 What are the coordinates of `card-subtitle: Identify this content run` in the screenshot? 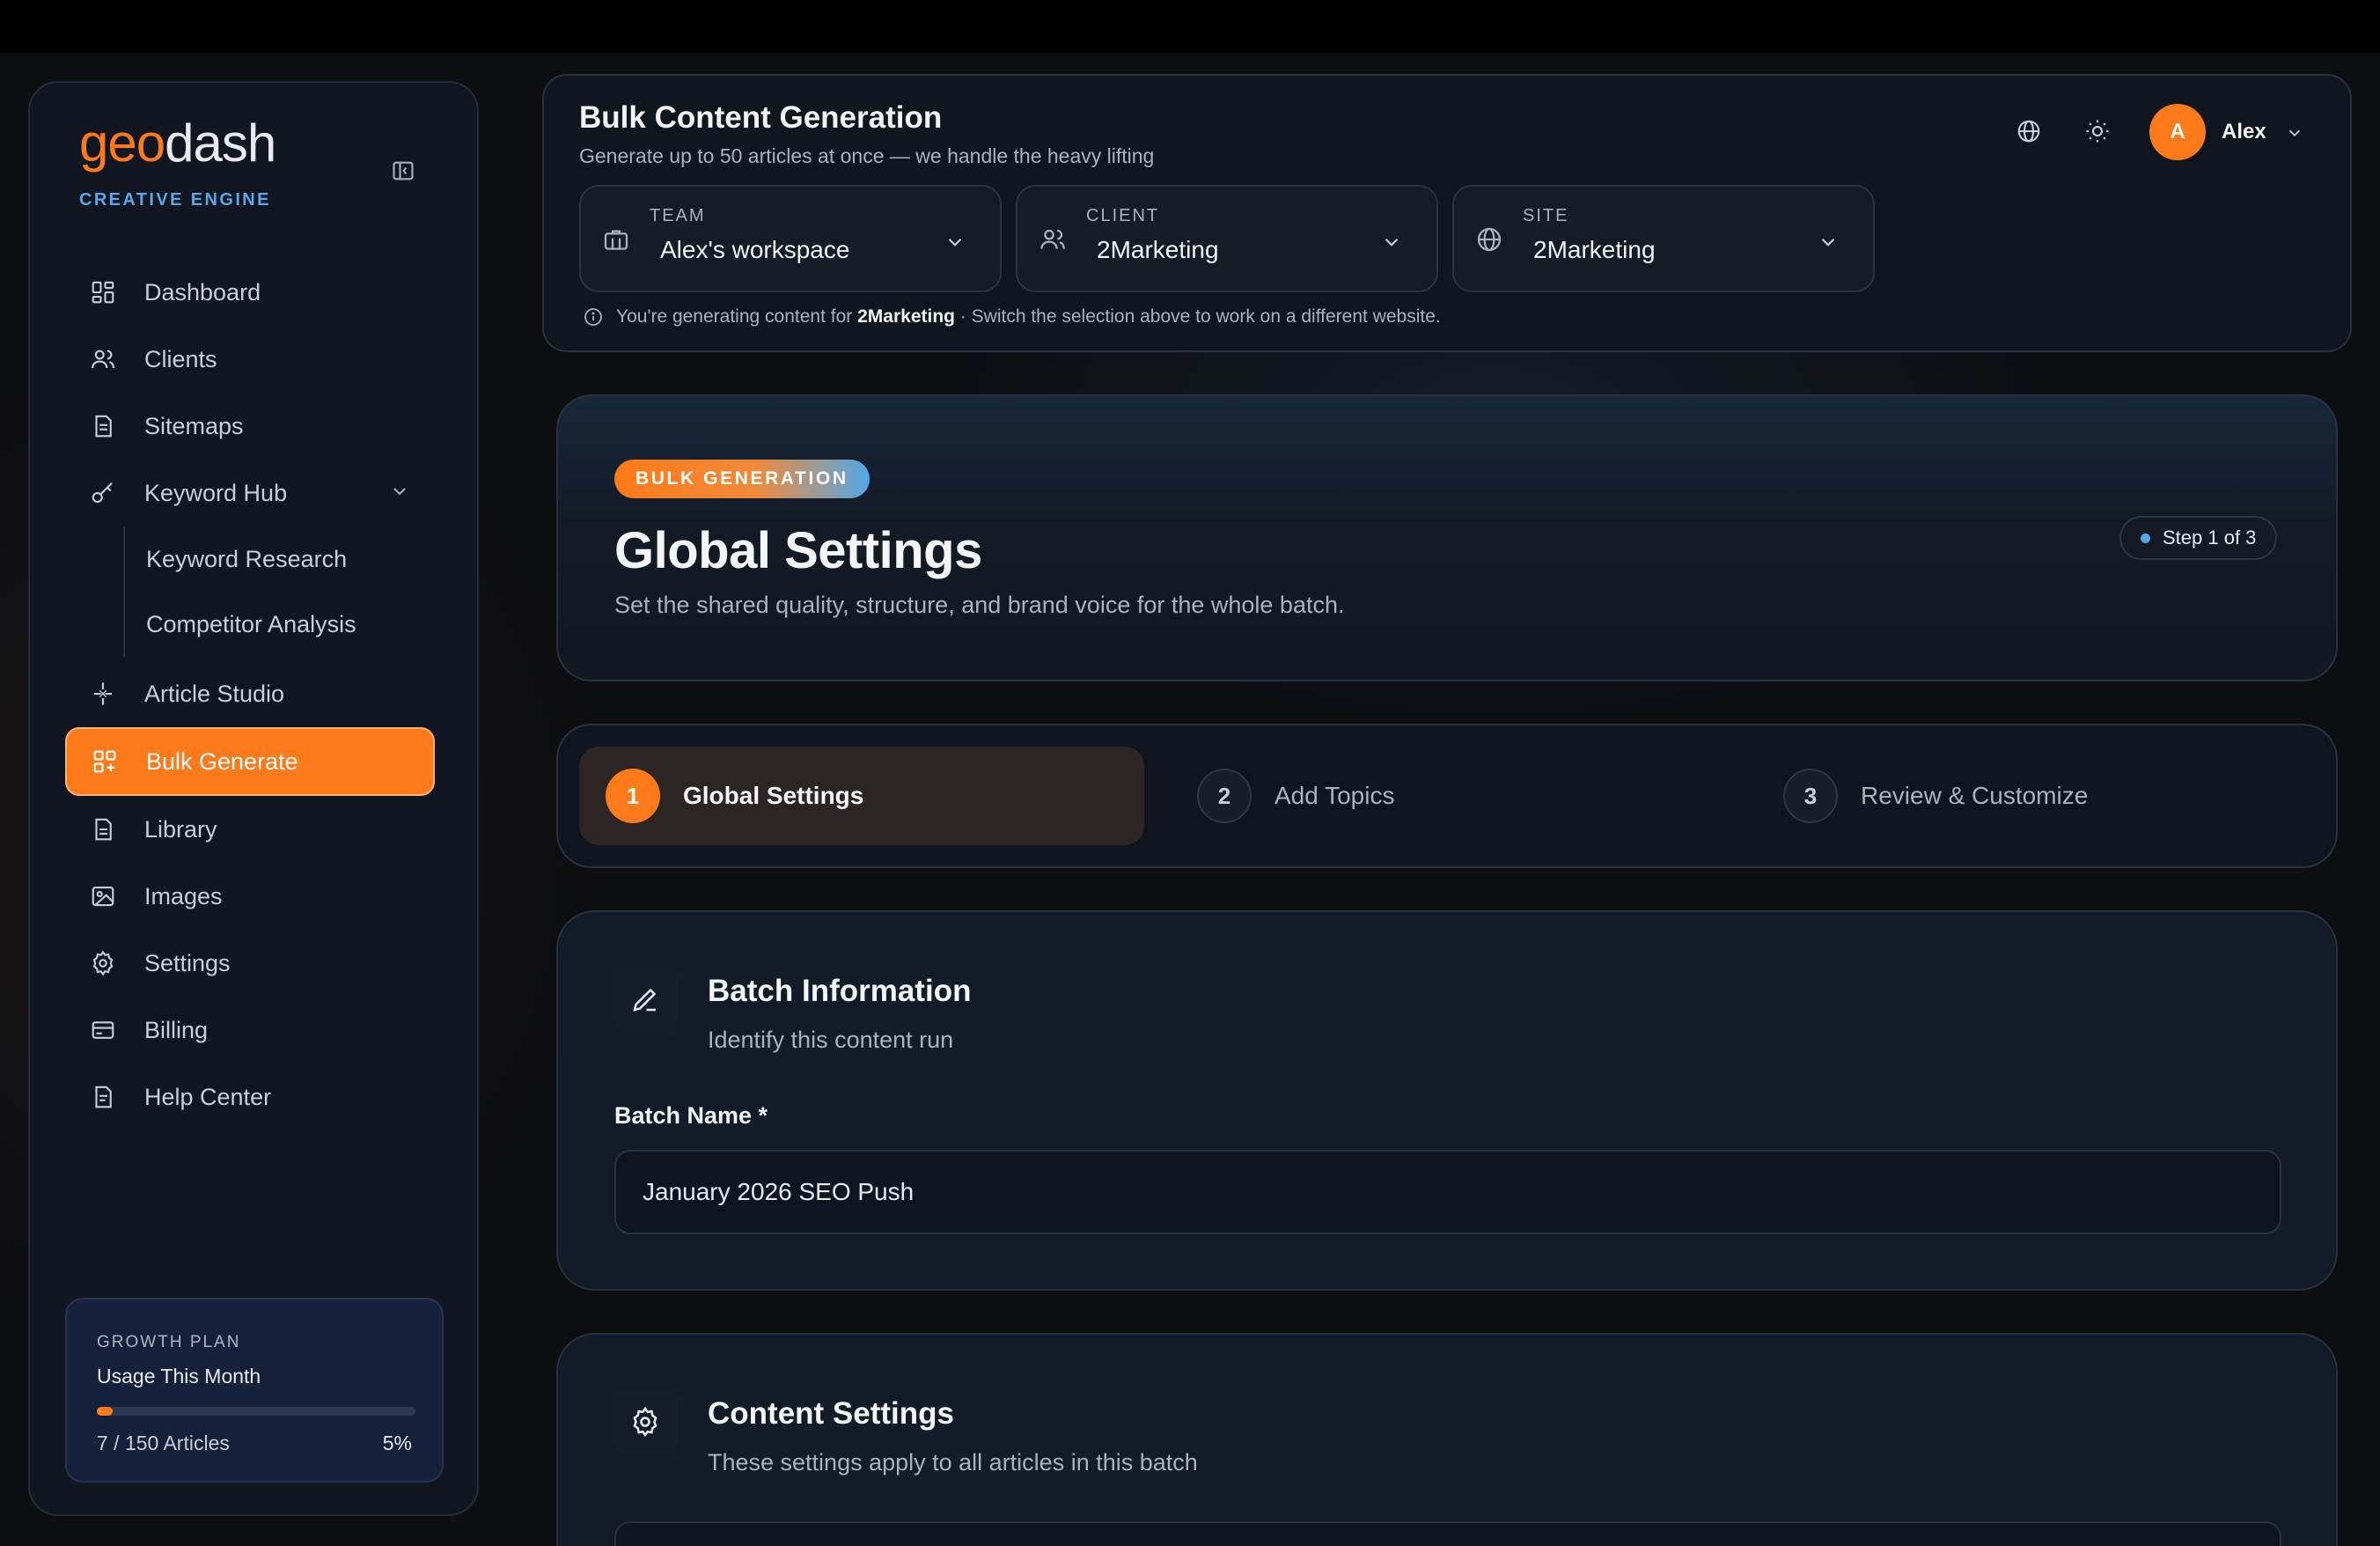 It's located at (831, 1040).